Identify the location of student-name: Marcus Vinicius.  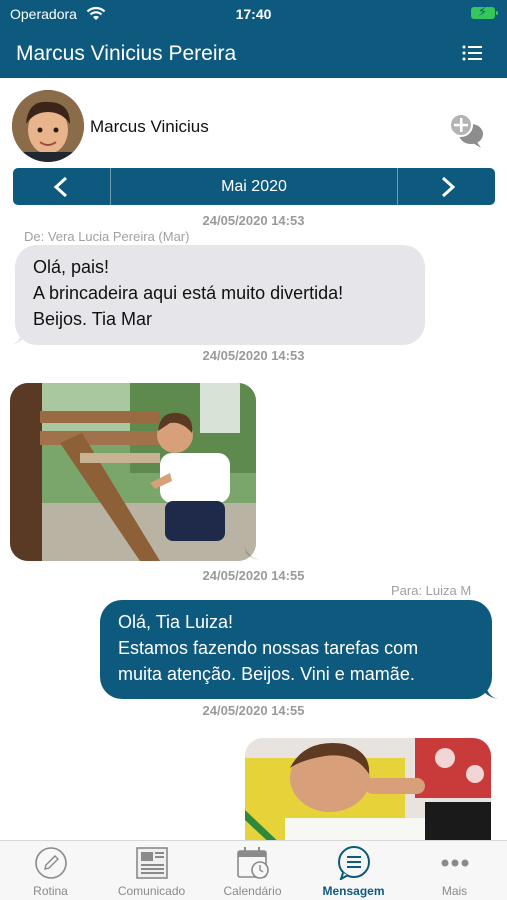
(149, 126).